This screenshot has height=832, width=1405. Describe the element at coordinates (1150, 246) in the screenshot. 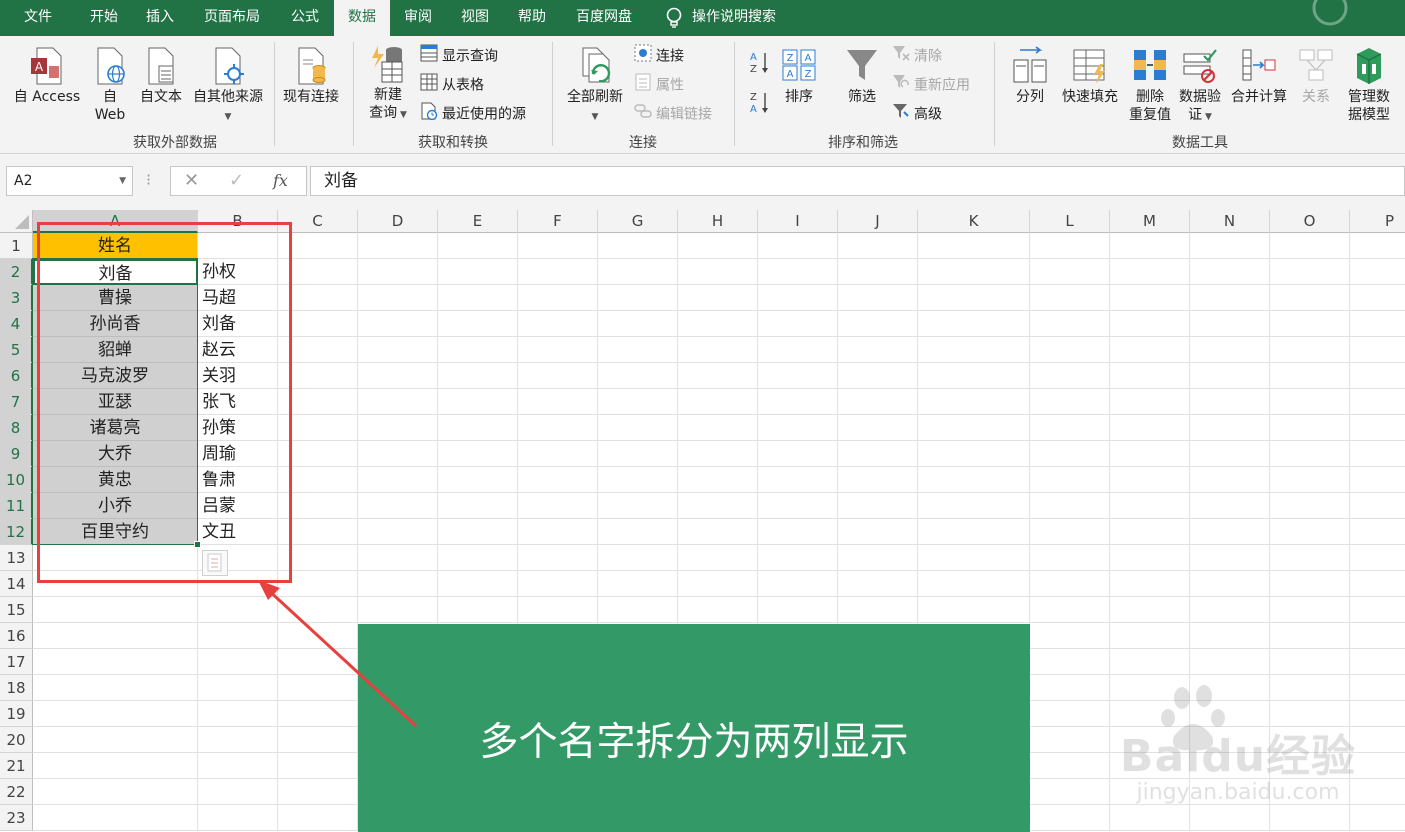

I see `cell-m1` at that location.